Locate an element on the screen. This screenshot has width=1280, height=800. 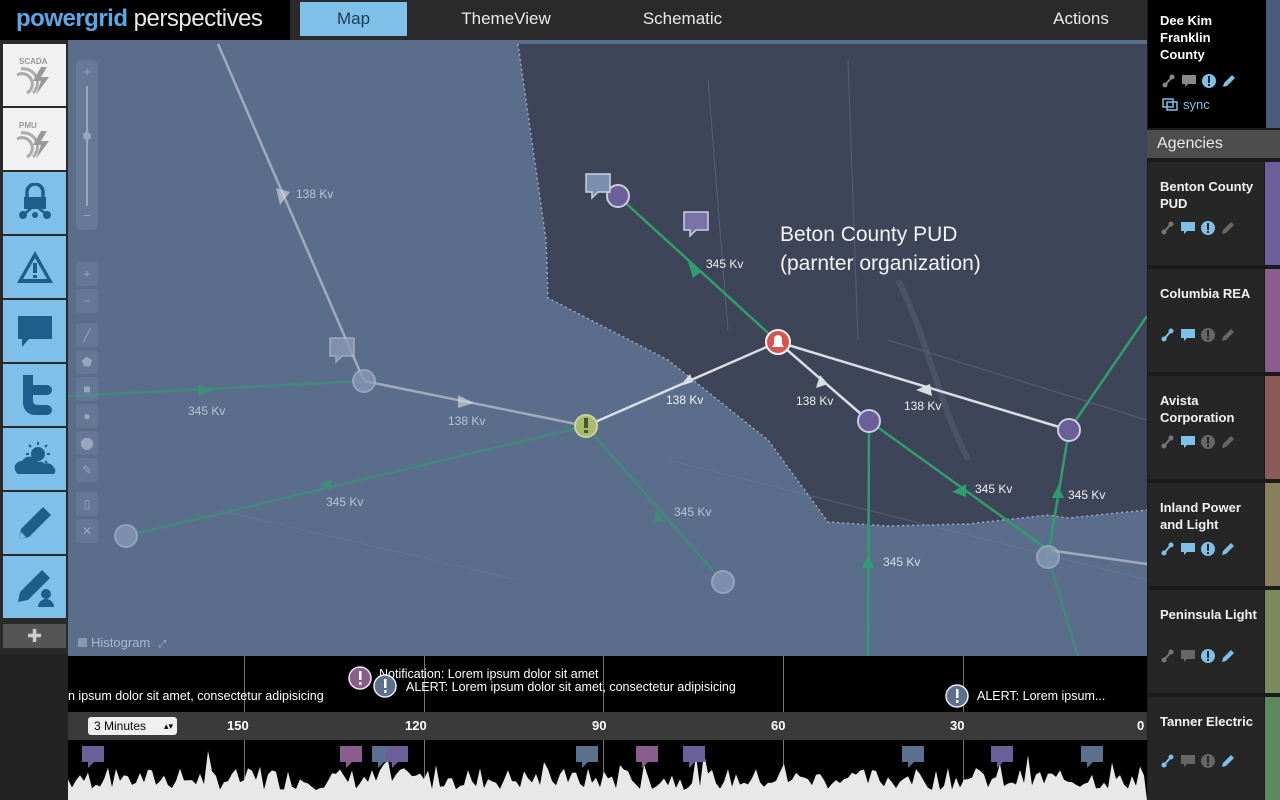
notification-text: Notification: Lorem ipsum dolor sit amet is located at coordinates (489, 674).